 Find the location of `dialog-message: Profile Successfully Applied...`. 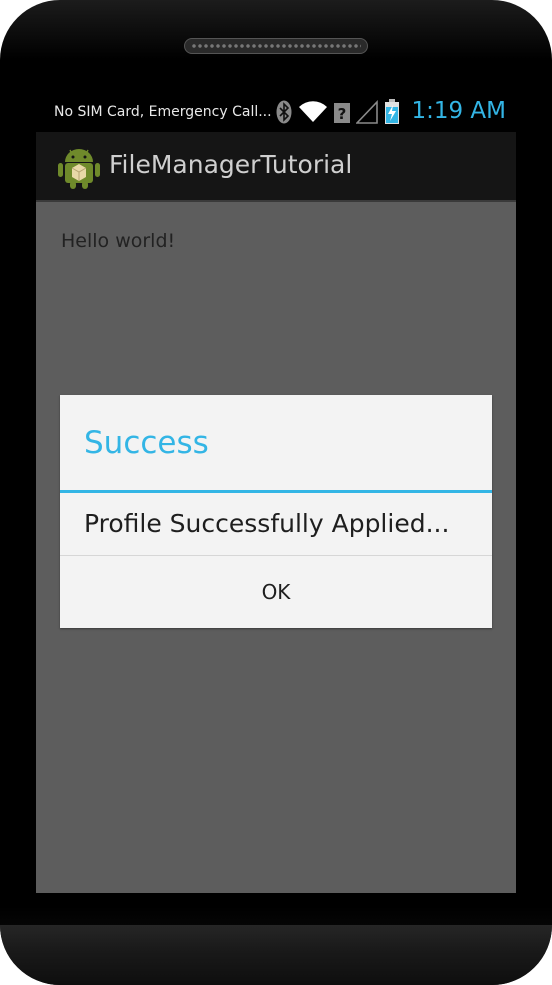

dialog-message: Profile Successfully Applied... is located at coordinates (267, 523).